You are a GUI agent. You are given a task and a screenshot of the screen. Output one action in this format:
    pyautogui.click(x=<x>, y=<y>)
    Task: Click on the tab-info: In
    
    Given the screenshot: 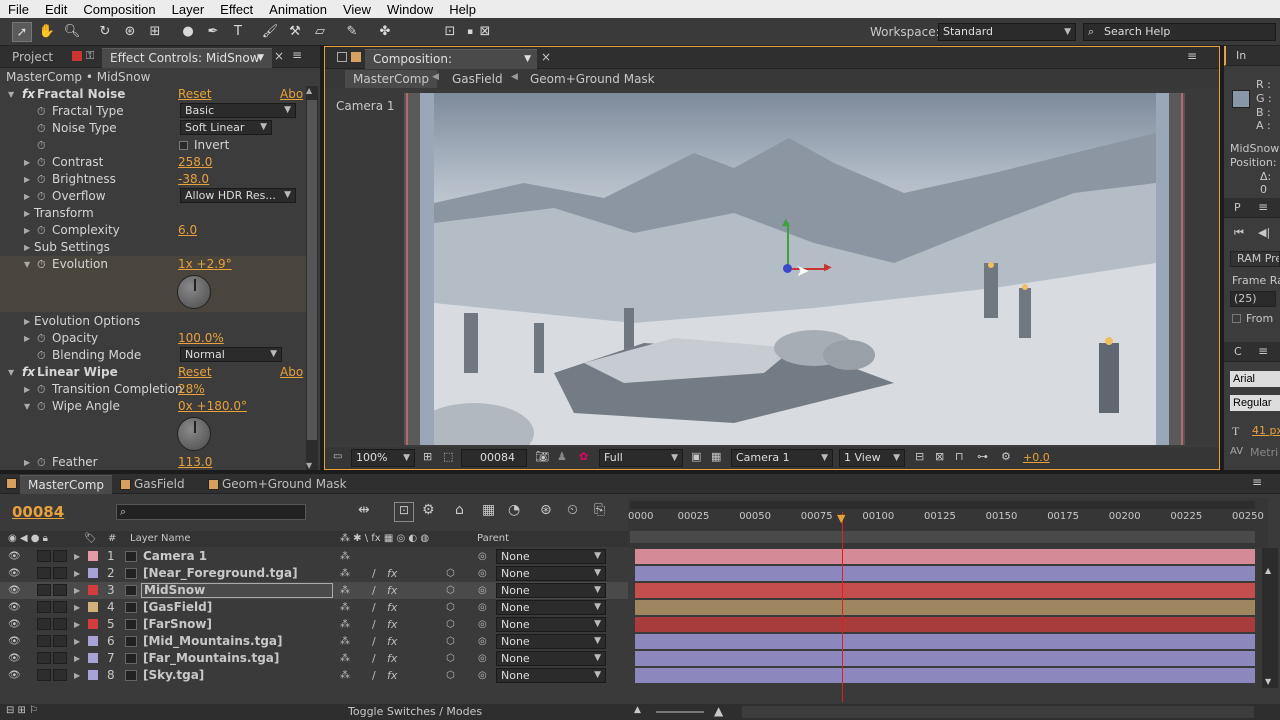 What is the action you would take?
    pyautogui.click(x=1241, y=55)
    